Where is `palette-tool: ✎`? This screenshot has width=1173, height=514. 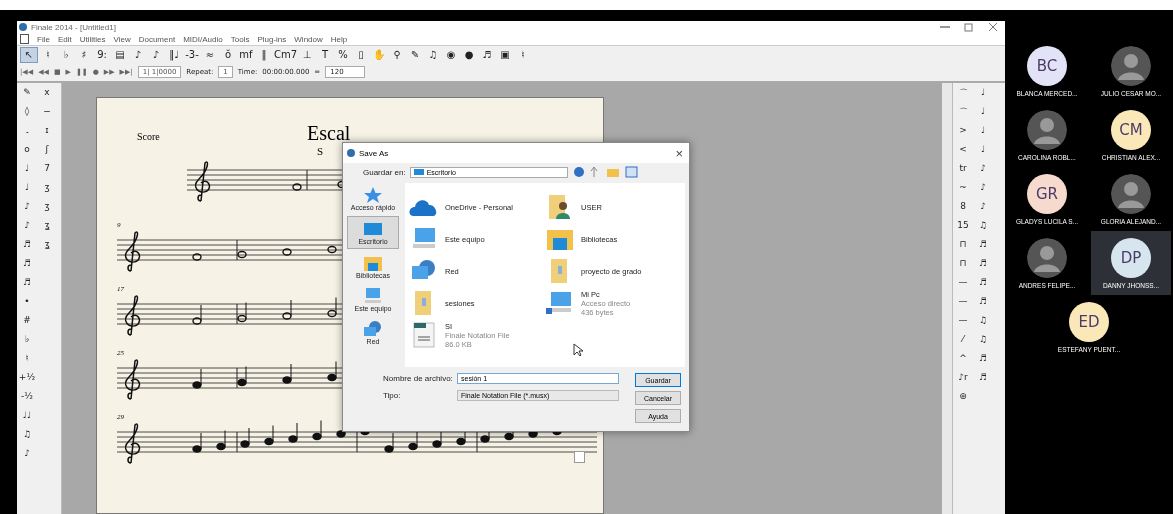
palette-tool: ✎ is located at coordinates (27, 96).